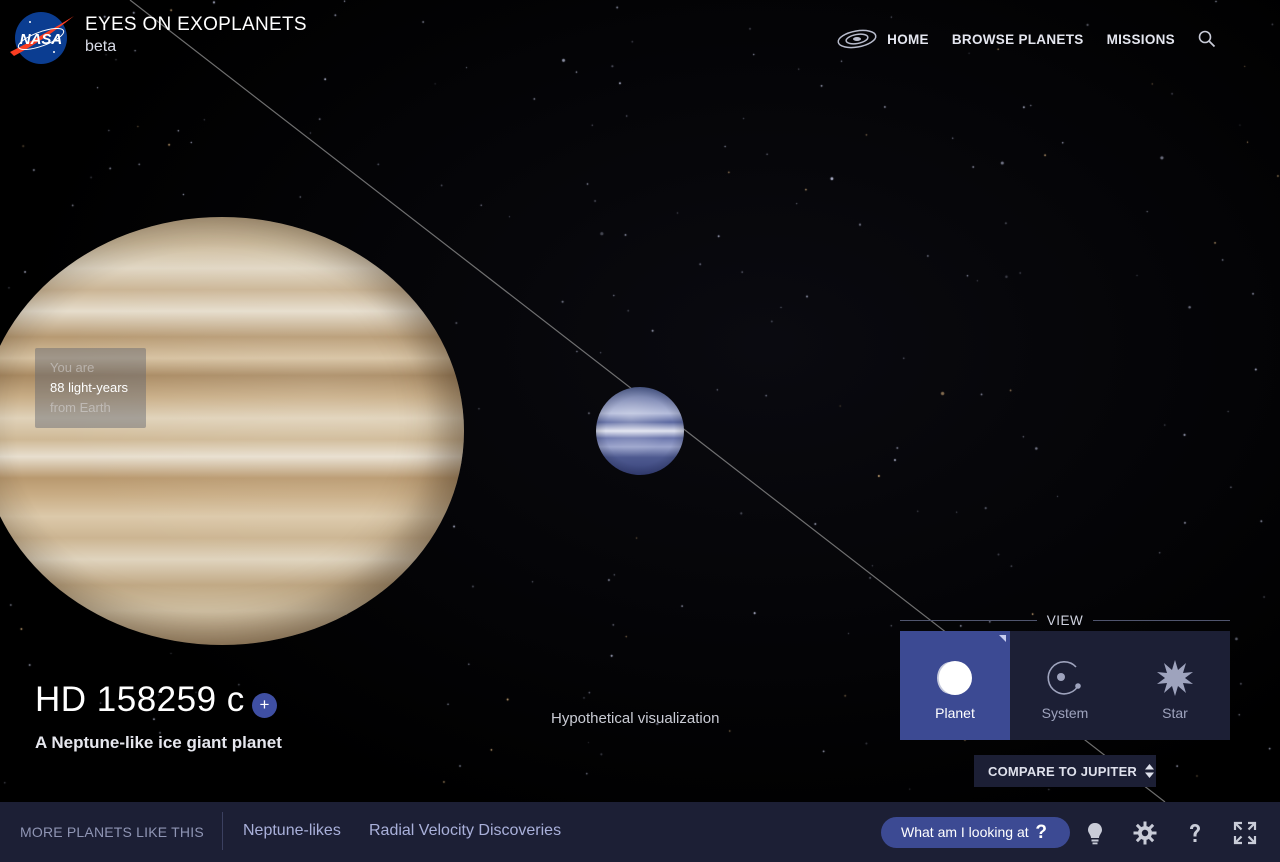 The image size is (1280, 862). What do you see at coordinates (112, 832) in the screenshot?
I see `more-planets-label: MORE PLANETS LIKE THIS` at bounding box center [112, 832].